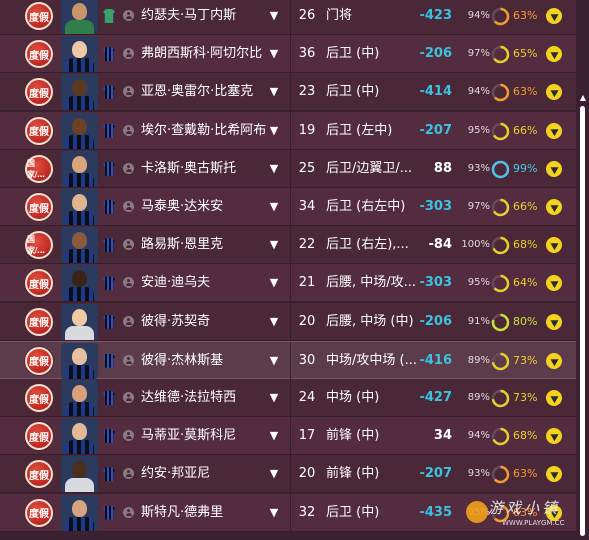 The width and height of the screenshot is (589, 540). I want to click on player-age: 20, so click(307, 321).